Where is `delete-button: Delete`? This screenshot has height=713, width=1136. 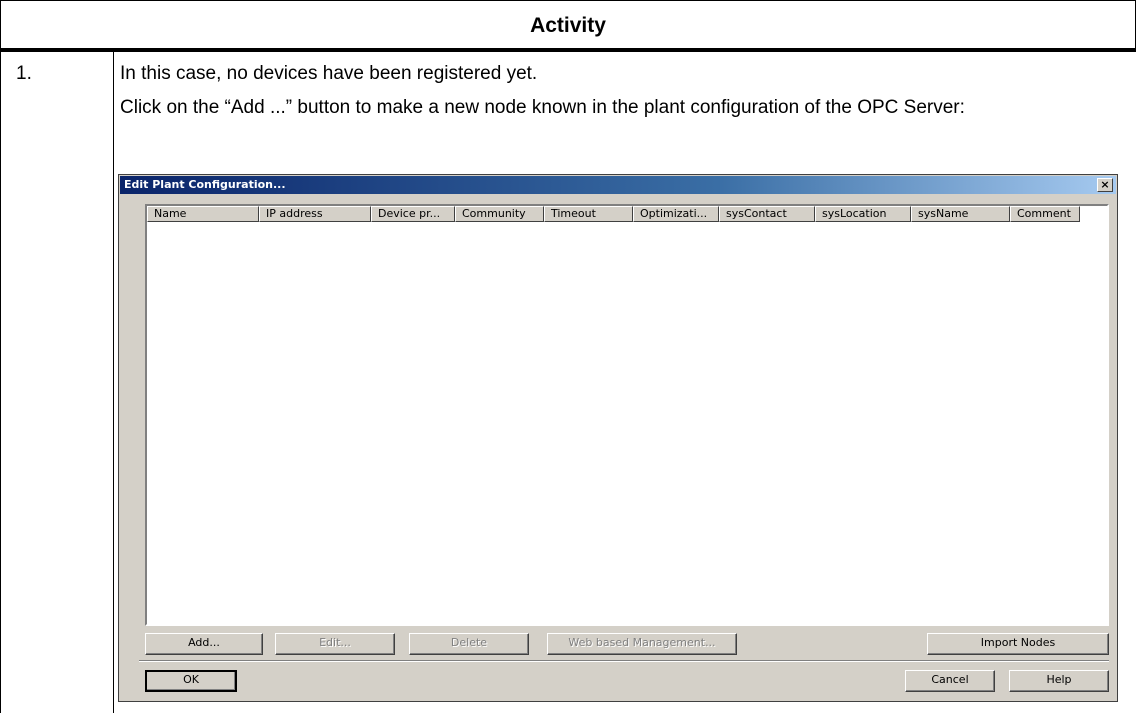 delete-button: Delete is located at coordinates (469, 644).